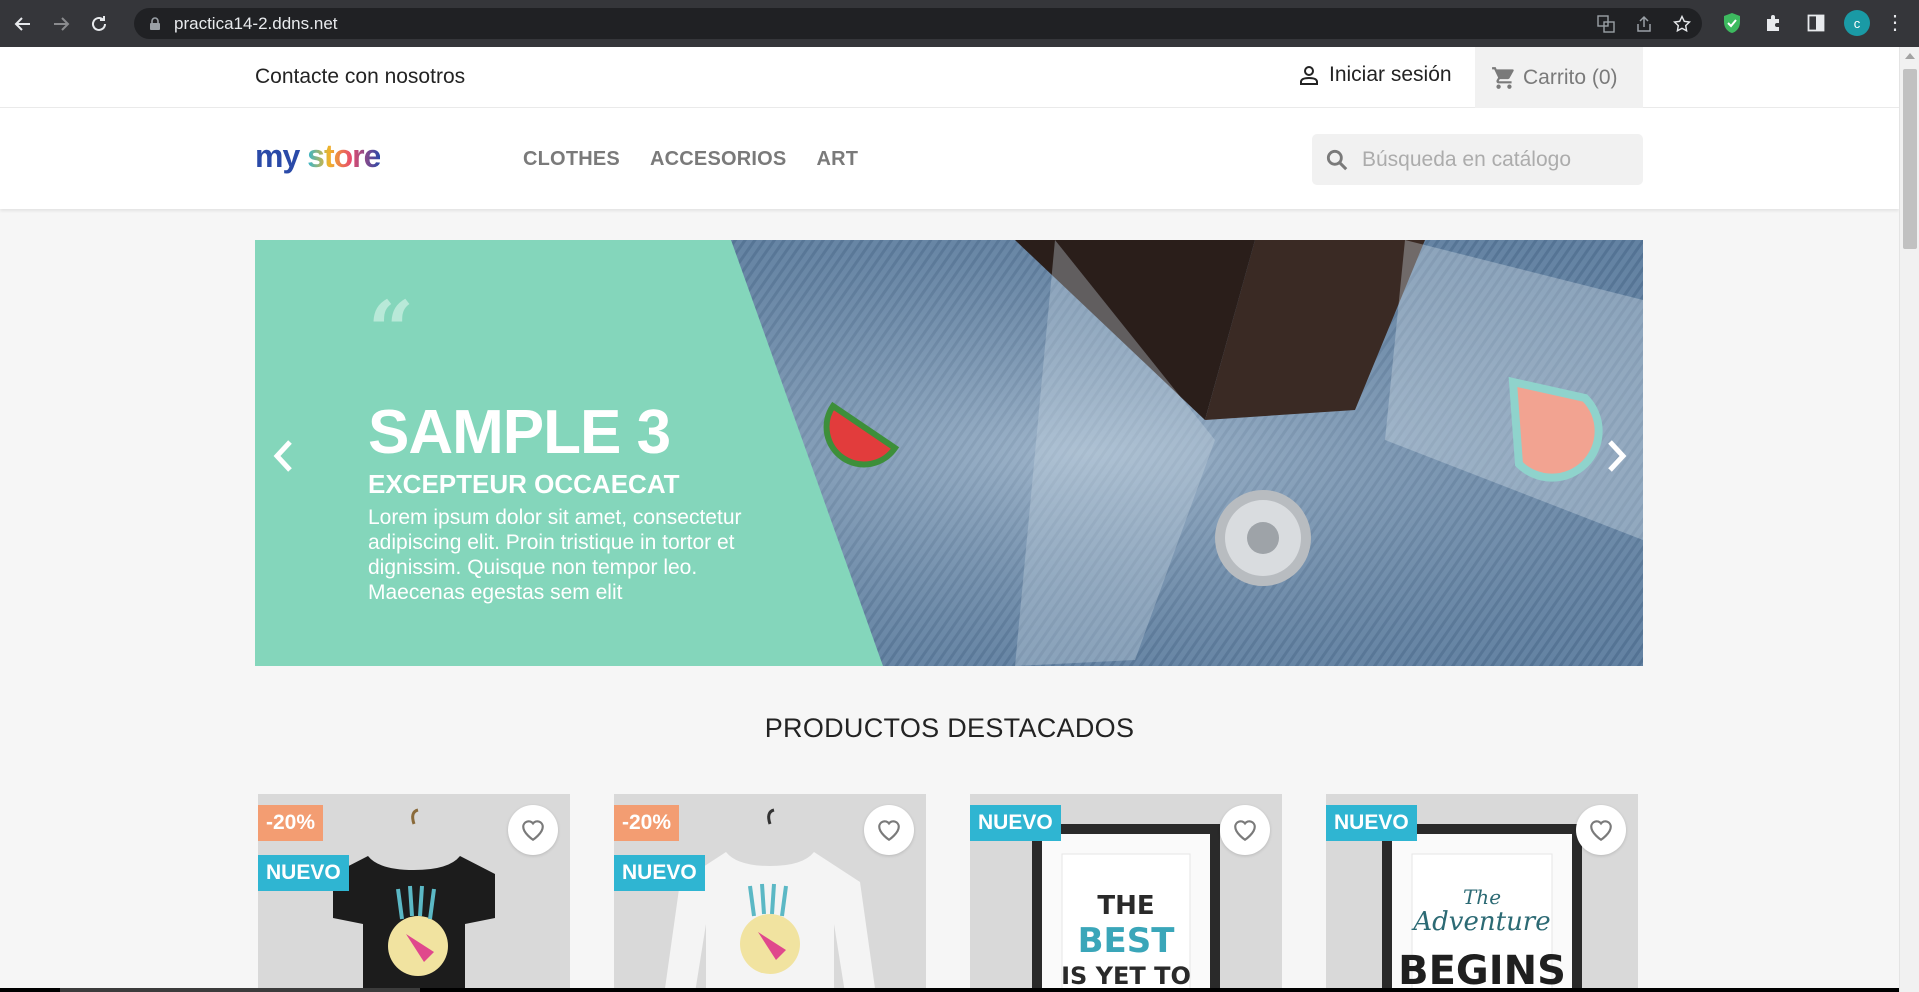  I want to click on product-card: THE BEST IS YET TO COME NUEVO, so click(1126, 893).